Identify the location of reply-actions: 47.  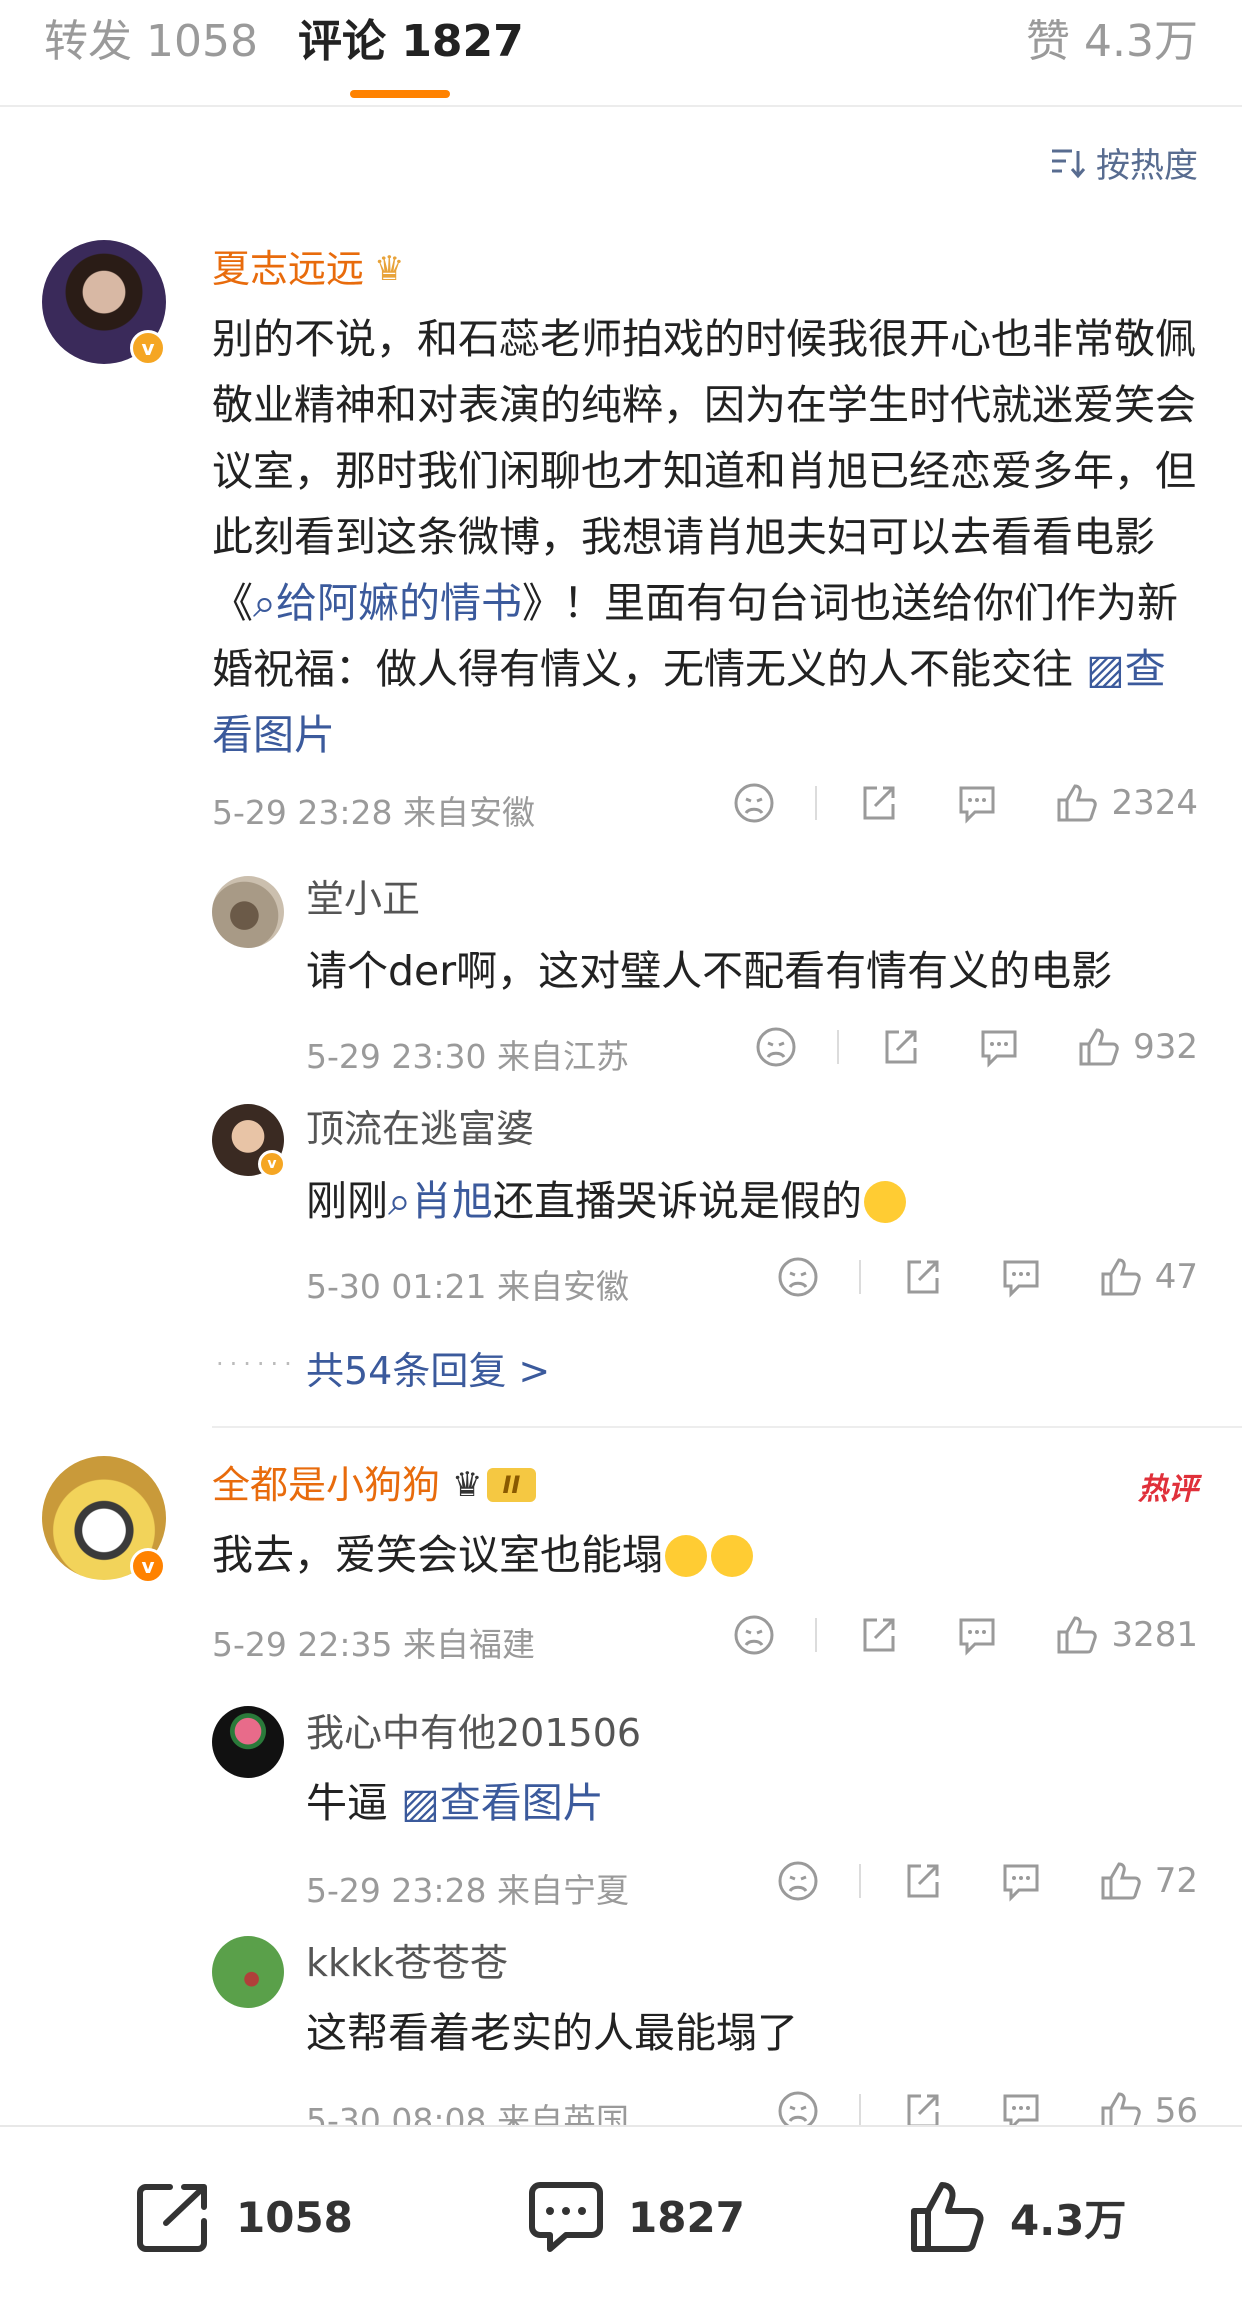
(987, 1277).